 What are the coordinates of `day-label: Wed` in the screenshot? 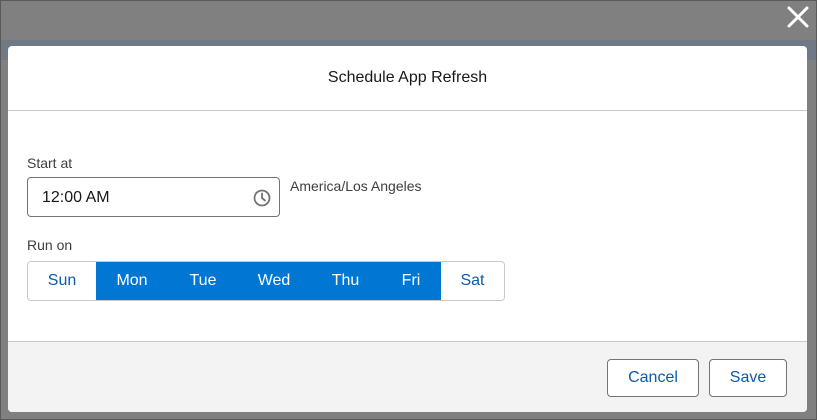 It's located at (274, 280).